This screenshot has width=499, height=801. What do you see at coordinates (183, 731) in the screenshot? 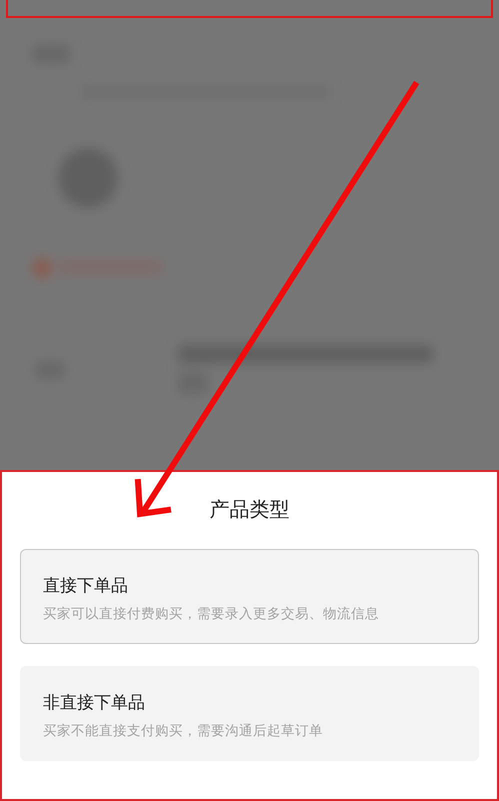
I see `option-description: 买家不能直接支付购买，需要沟通后起草订单` at bounding box center [183, 731].